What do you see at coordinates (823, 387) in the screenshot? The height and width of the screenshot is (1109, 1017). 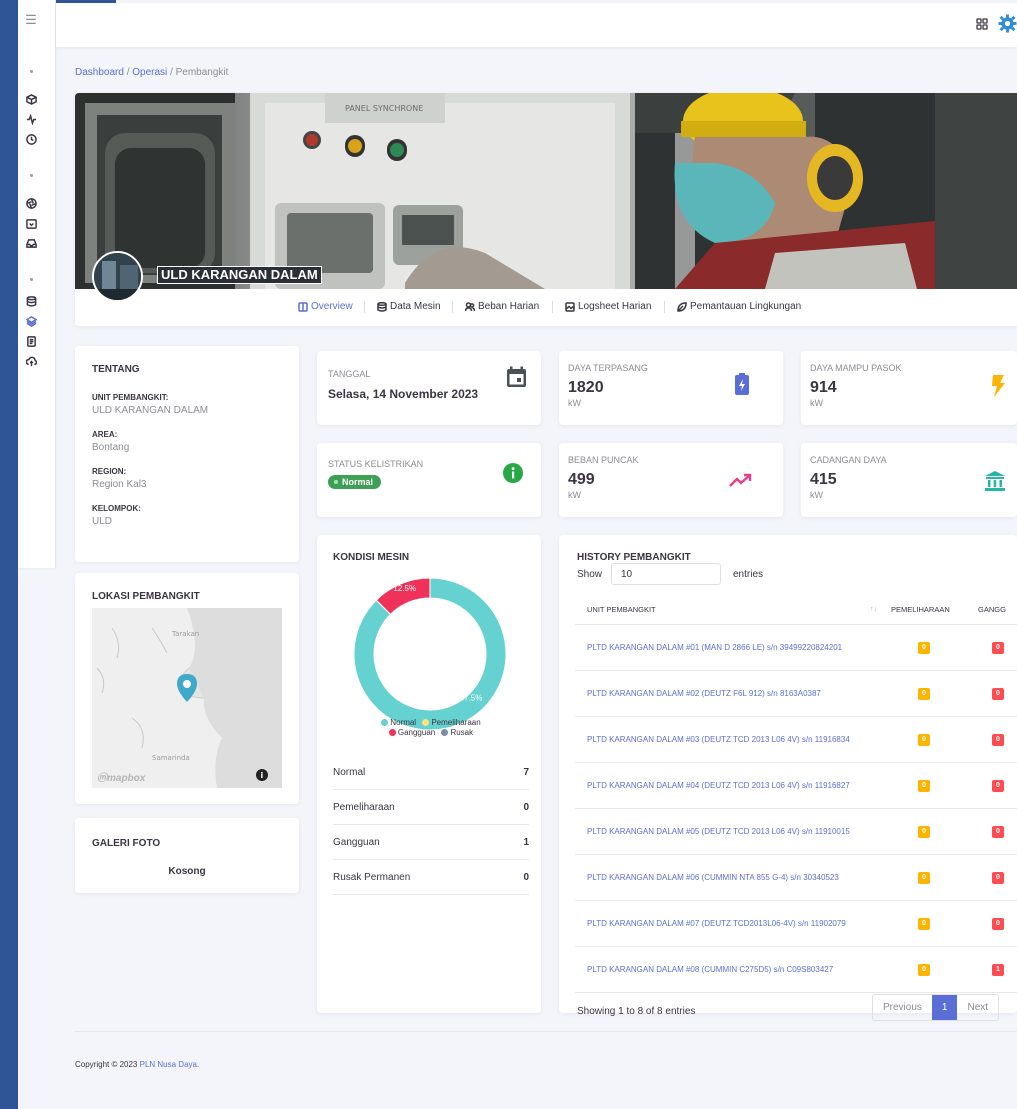 I see `stat-value: 914` at bounding box center [823, 387].